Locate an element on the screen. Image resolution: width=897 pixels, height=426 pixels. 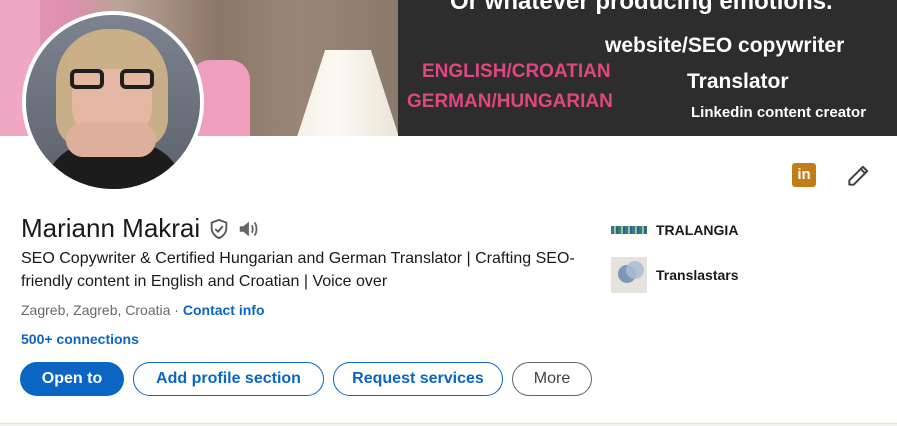
profile-name: Mariann Makrai is located at coordinates (111, 228).